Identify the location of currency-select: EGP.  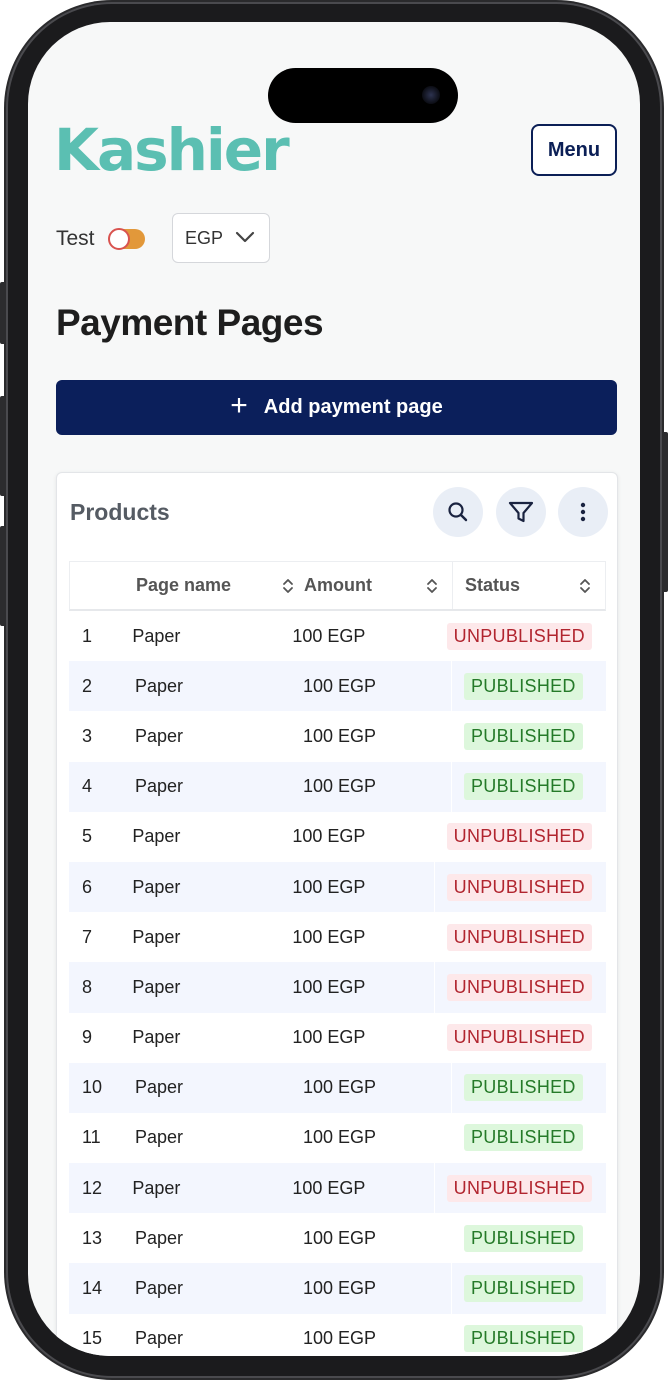
(221, 238).